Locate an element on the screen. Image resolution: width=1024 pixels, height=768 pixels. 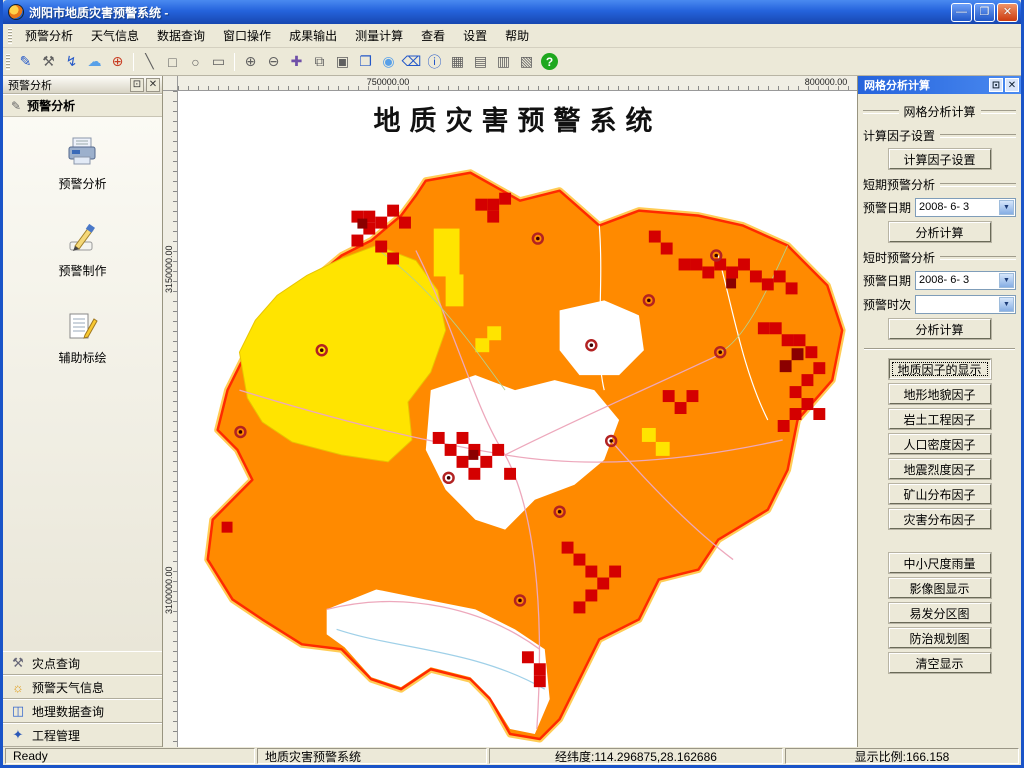
map-title: 地质灾害预警系统 is located at coordinates (517, 121).